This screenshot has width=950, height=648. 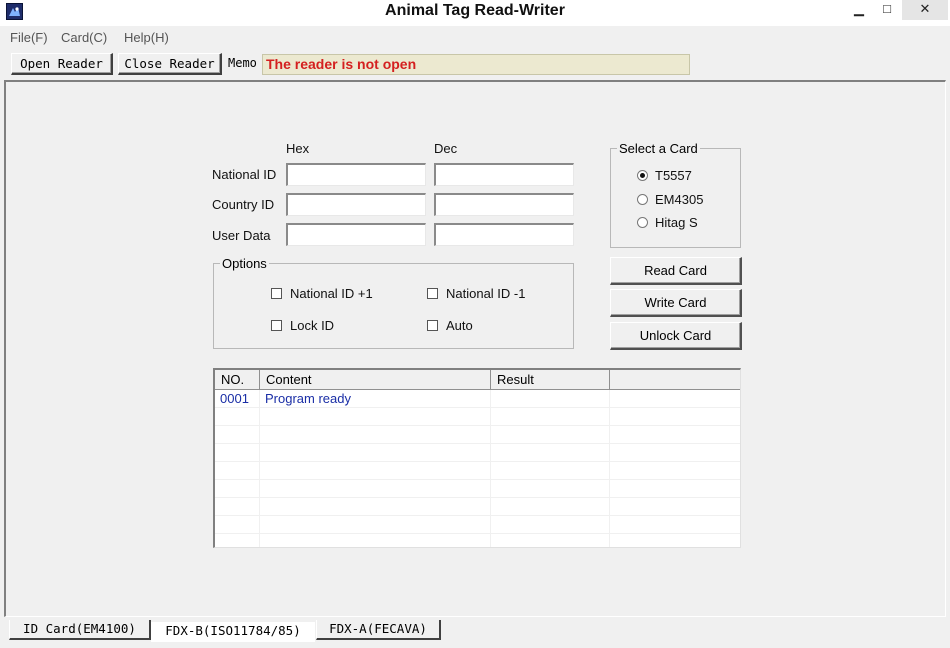 I want to click on menu-card: Card(C), so click(x=84, y=37).